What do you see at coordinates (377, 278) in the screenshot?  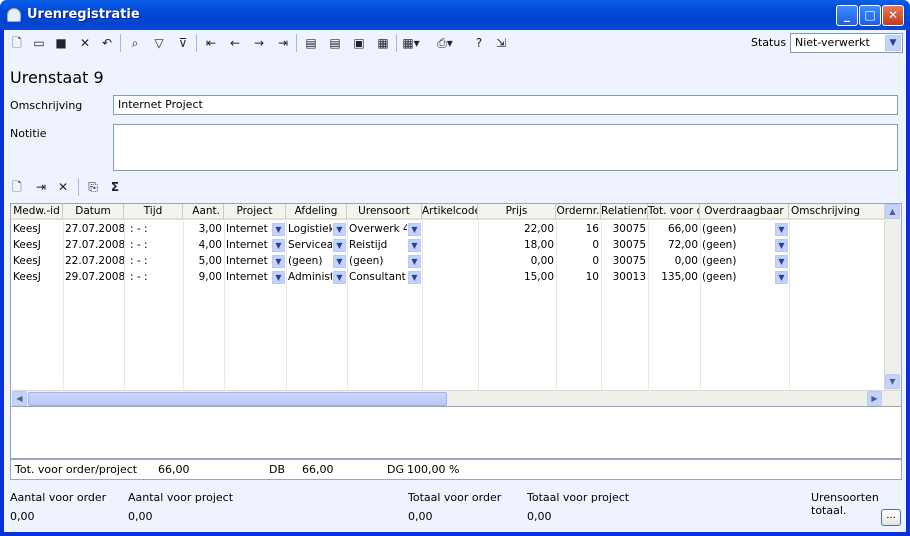 I see `grid-cell-urensoort: Consultant` at bounding box center [377, 278].